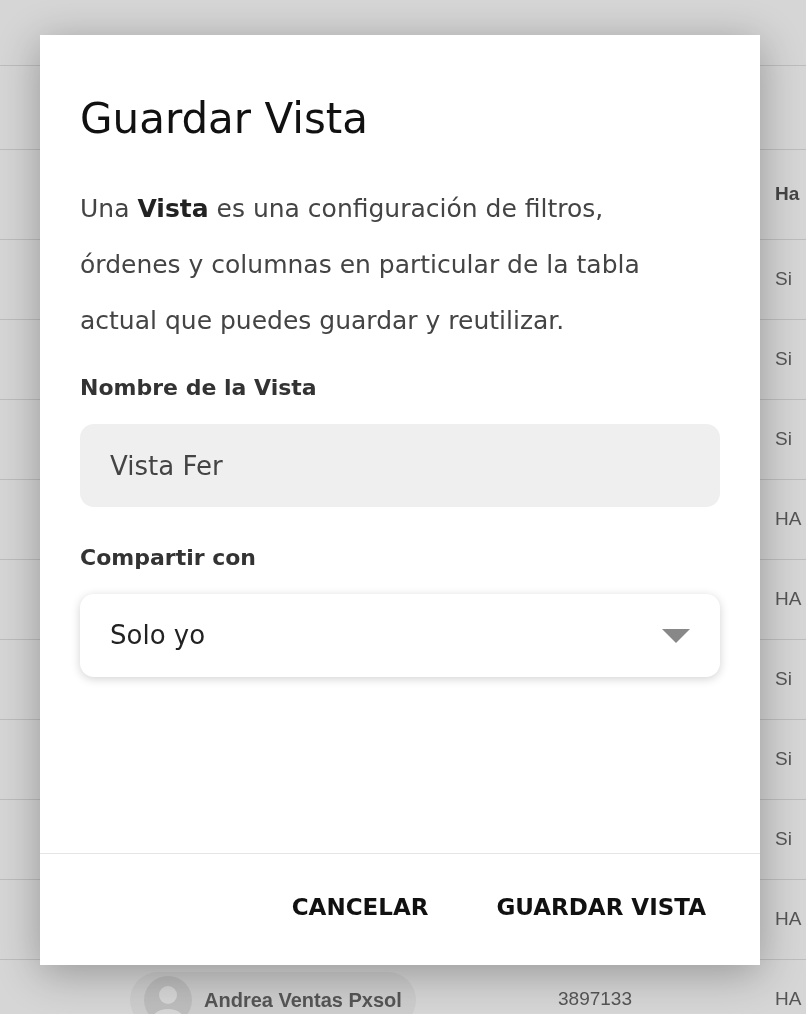  I want to click on view-name-field: Vista Fer, so click(400, 465).